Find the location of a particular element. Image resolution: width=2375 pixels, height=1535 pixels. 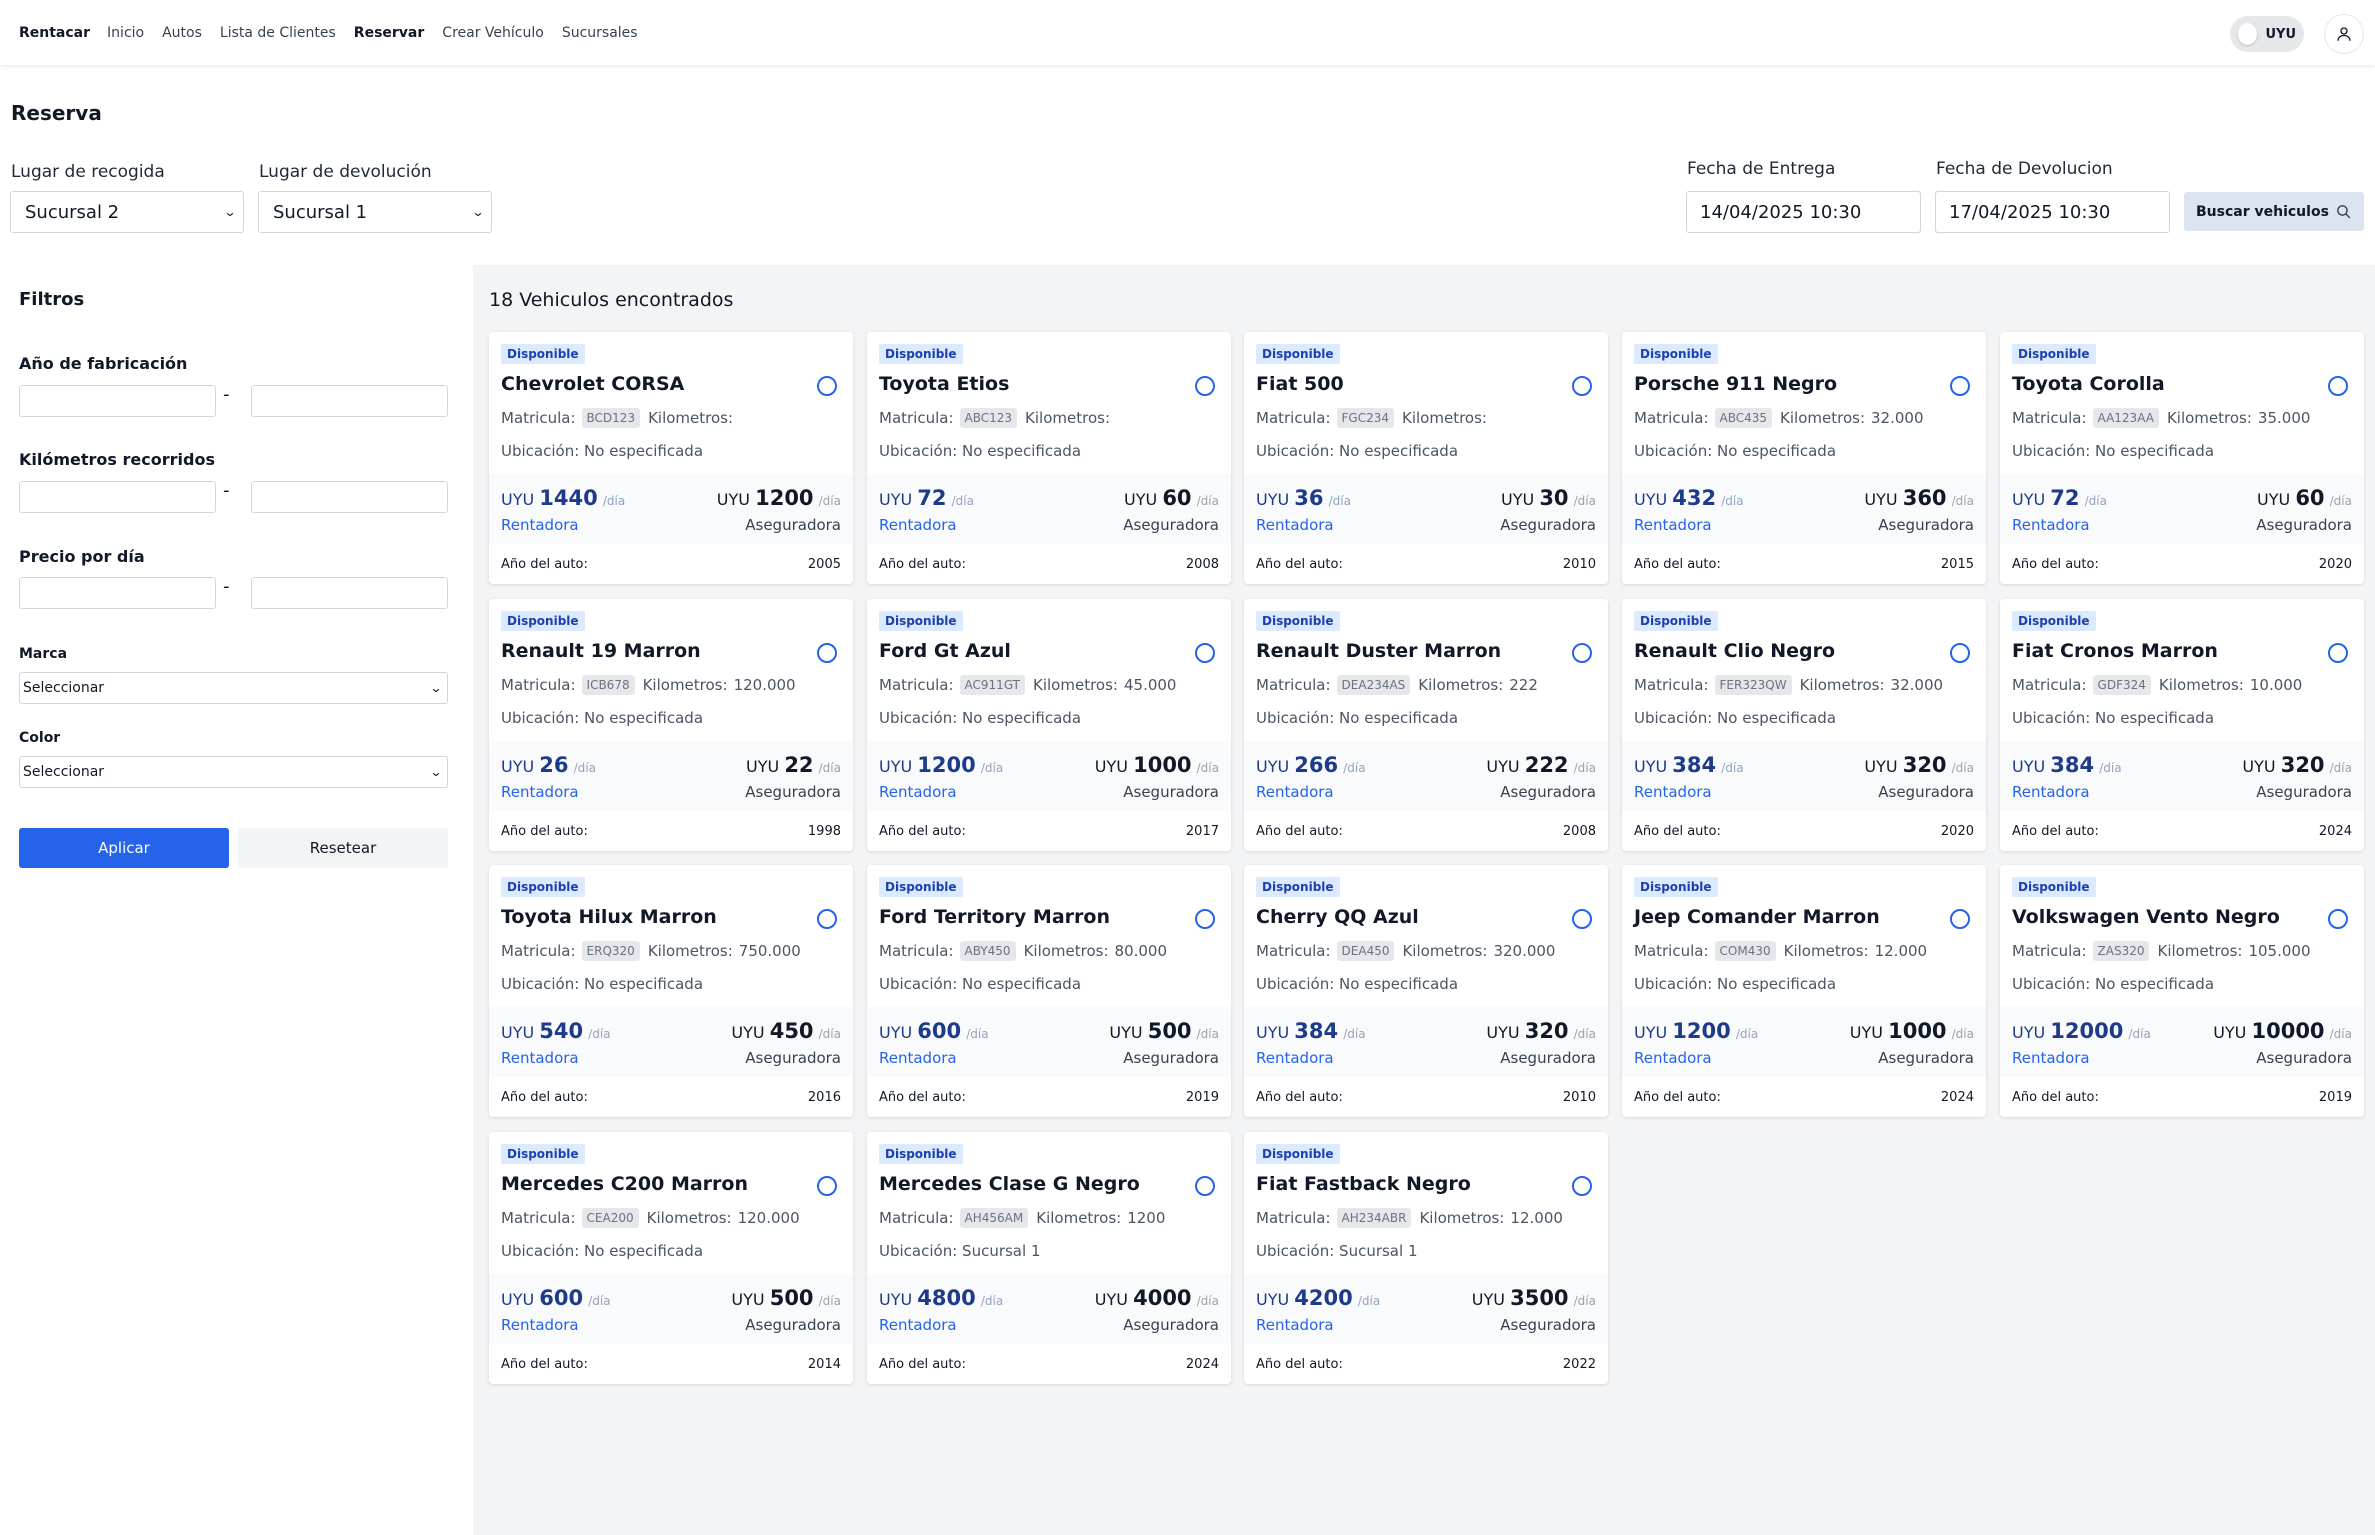

nav-link-autos: Autos is located at coordinates (182, 33).